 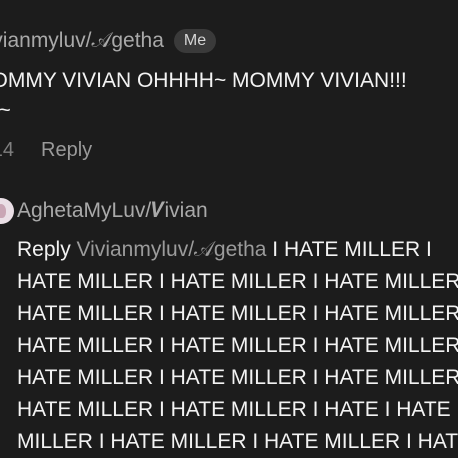 What do you see at coordinates (172, 249) in the screenshot?
I see `mention-link: Vivianmyluv/𝒜getha` at bounding box center [172, 249].